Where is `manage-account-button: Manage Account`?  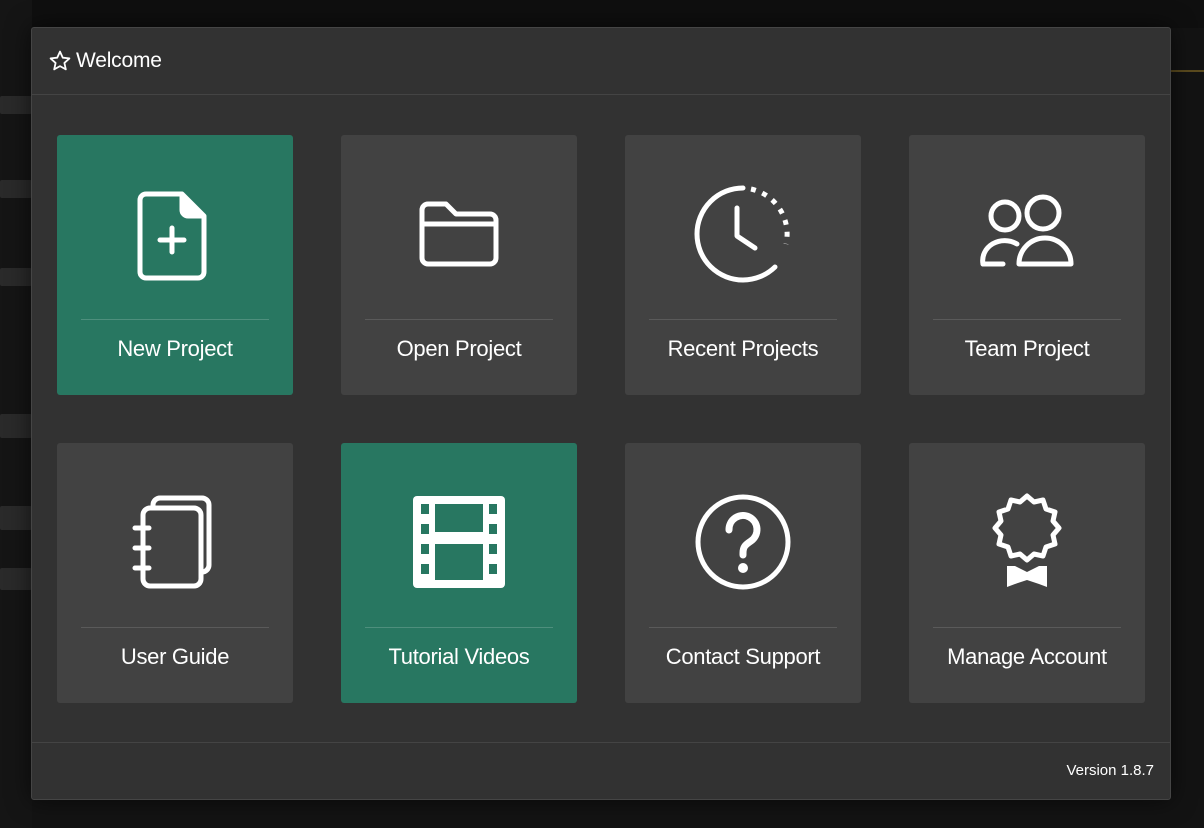 manage-account-button: Manage Account is located at coordinates (1027, 573).